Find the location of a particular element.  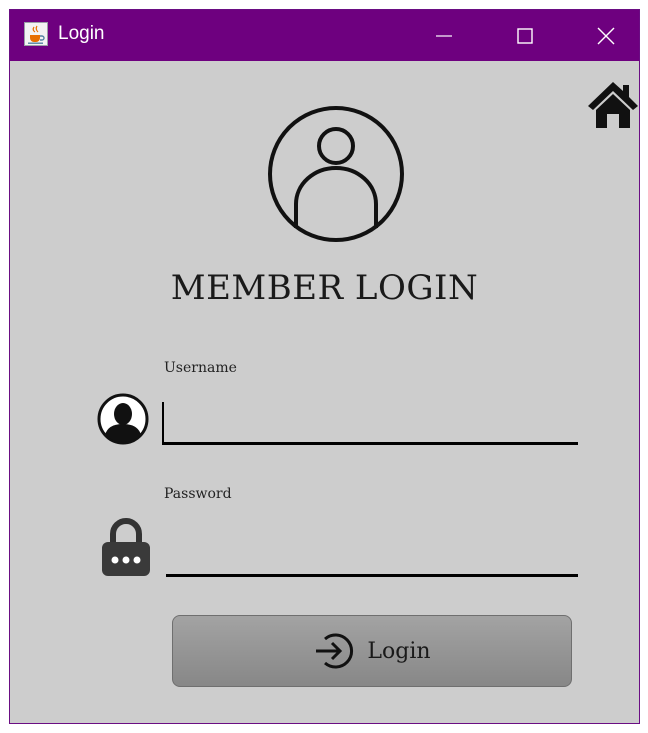

title-bar: Login is located at coordinates (324, 35).